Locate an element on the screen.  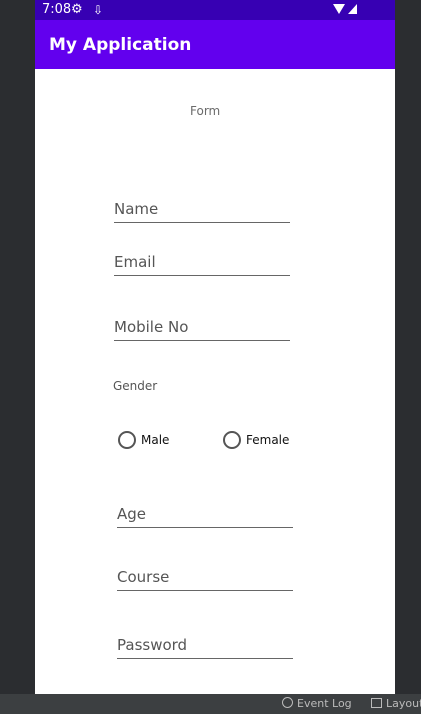
female-radio-label: Female is located at coordinates (268, 440).